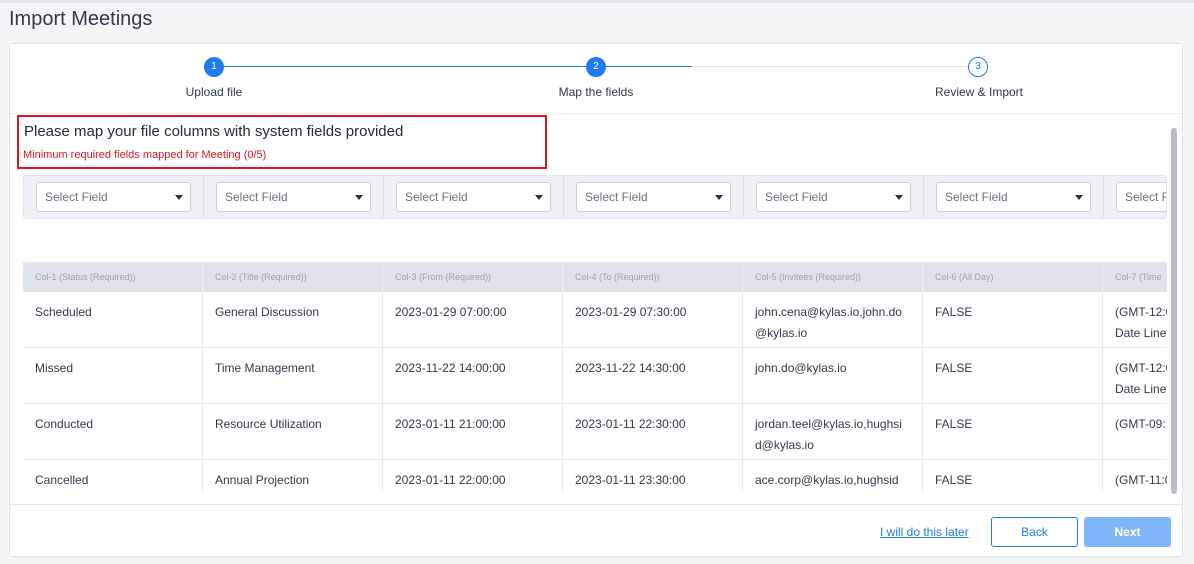 This screenshot has width=1194, height=564. I want to click on table-cell: Missed, so click(113, 376).